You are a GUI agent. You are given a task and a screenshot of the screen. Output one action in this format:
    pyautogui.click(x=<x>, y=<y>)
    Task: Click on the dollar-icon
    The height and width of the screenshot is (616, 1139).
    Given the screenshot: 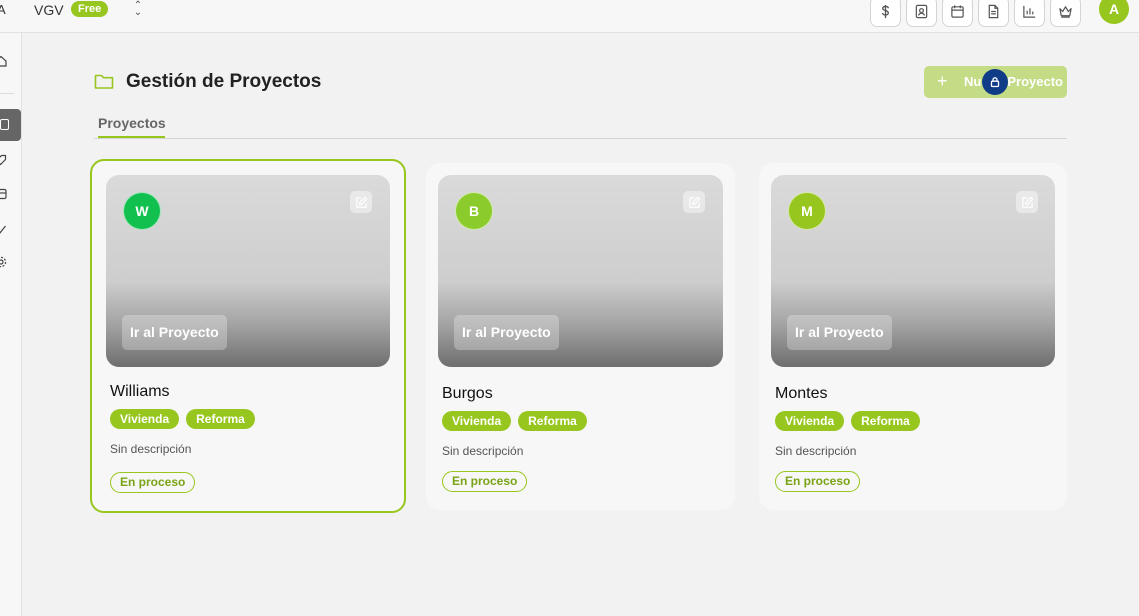 What is the action you would take?
    pyautogui.click(x=885, y=13)
    